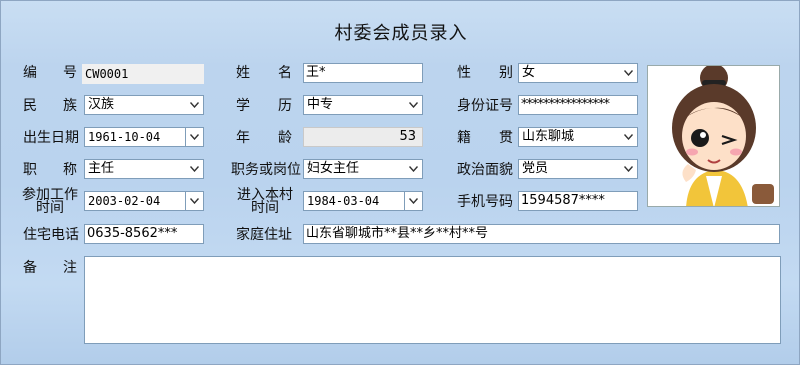 Image resolution: width=800 pixels, height=365 pixels. Describe the element at coordinates (144, 169) in the screenshot. I see `title-select: 主任` at that location.